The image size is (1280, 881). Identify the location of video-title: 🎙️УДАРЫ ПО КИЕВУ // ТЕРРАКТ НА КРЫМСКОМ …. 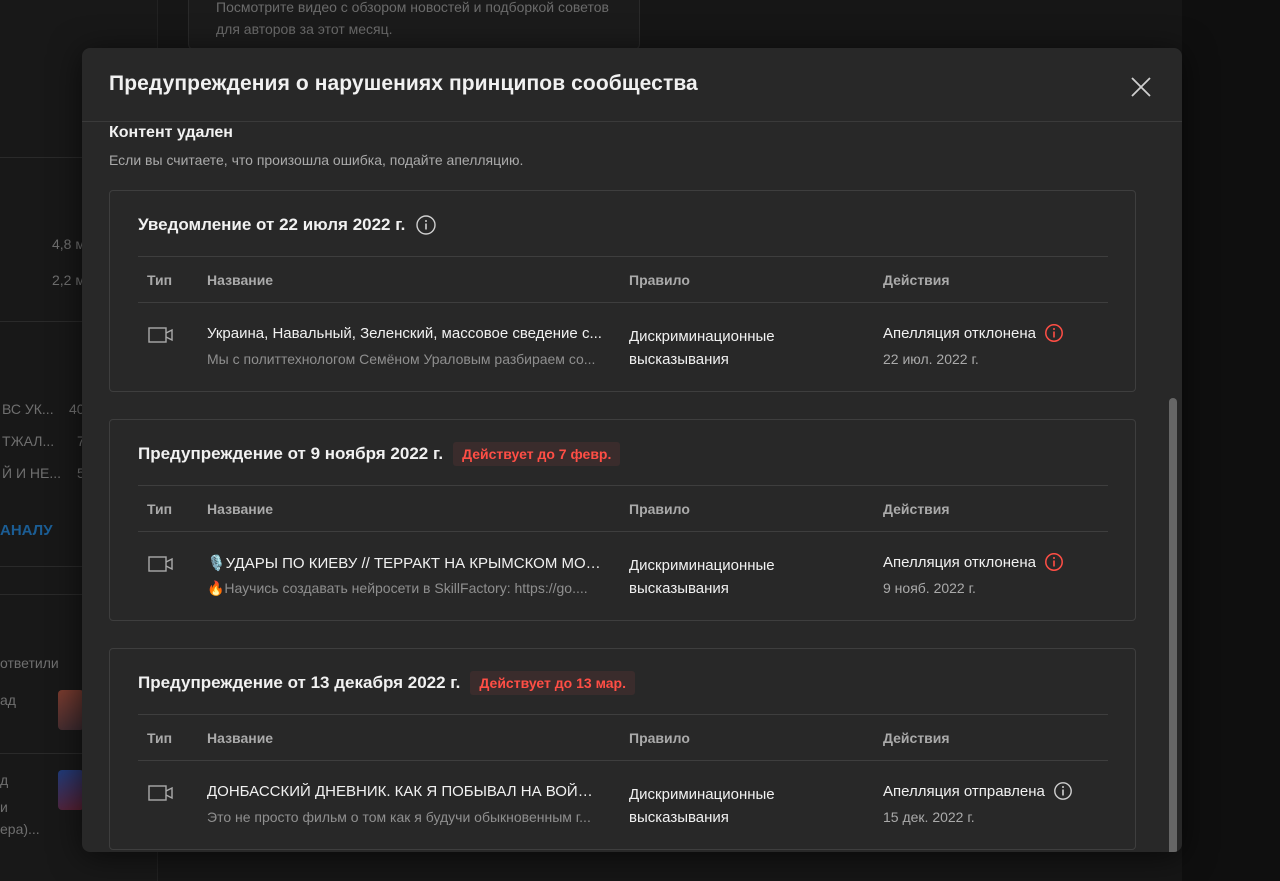
(405, 563).